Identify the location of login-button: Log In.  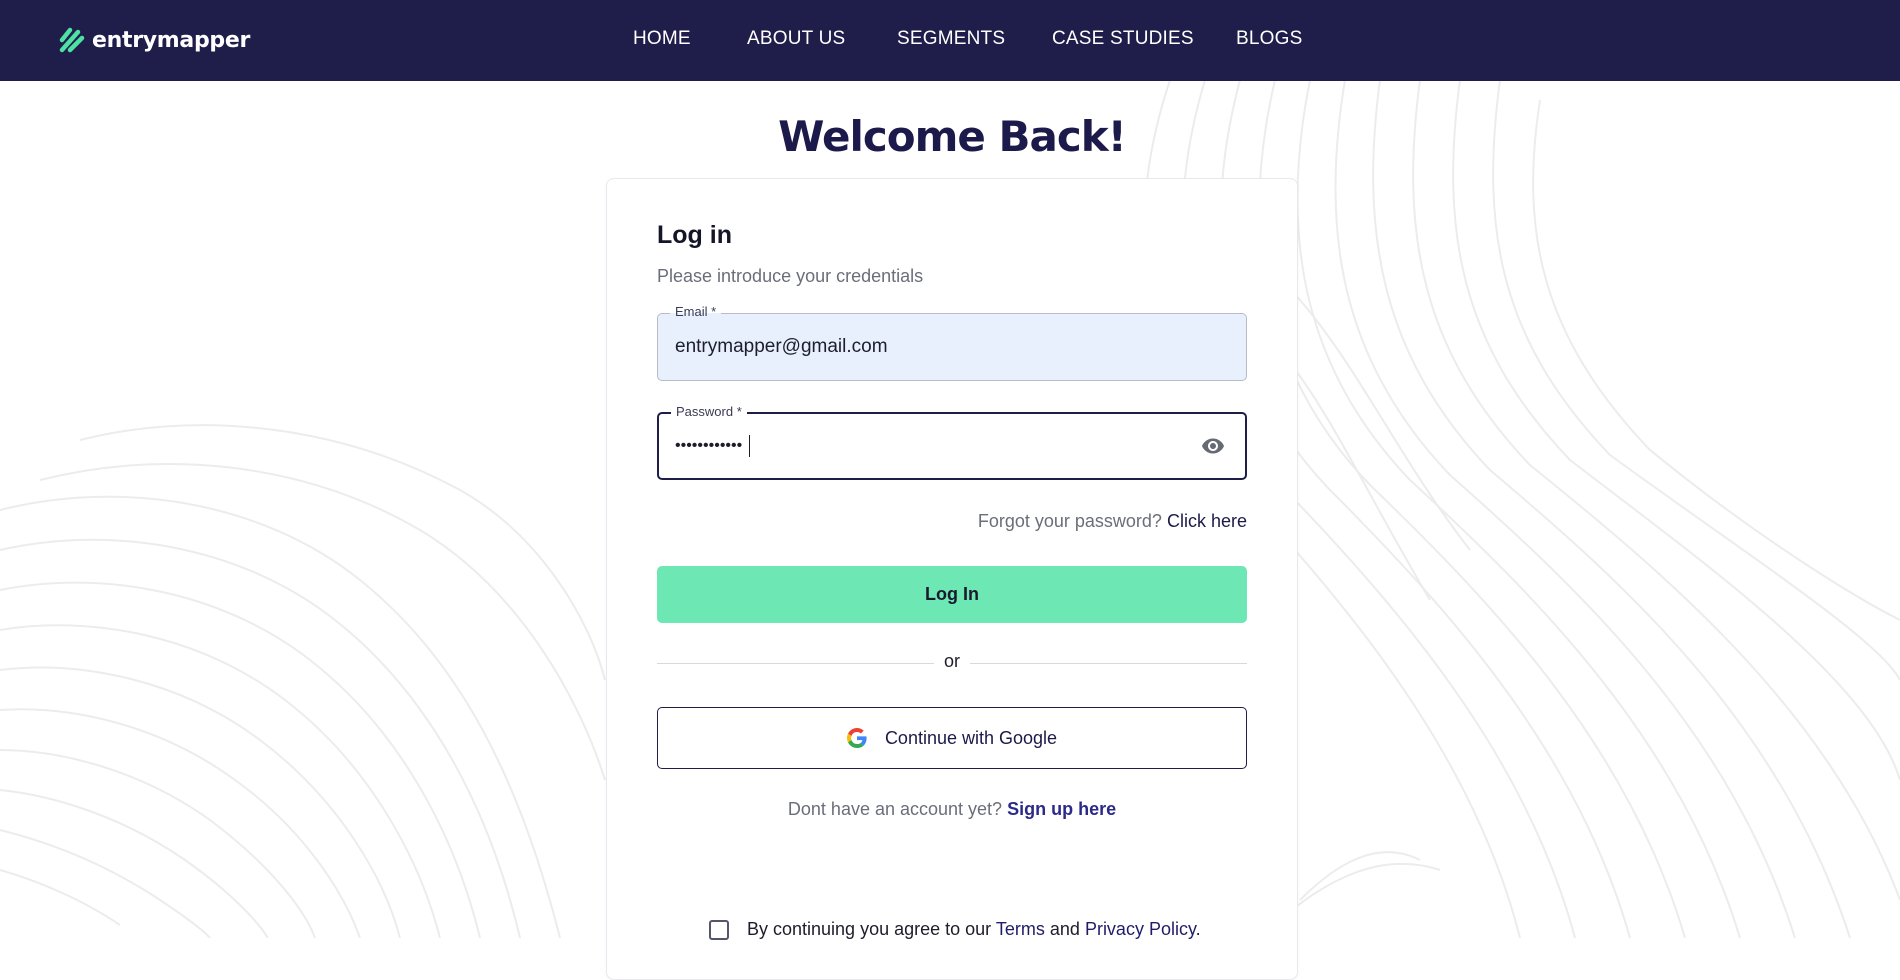
(952, 594).